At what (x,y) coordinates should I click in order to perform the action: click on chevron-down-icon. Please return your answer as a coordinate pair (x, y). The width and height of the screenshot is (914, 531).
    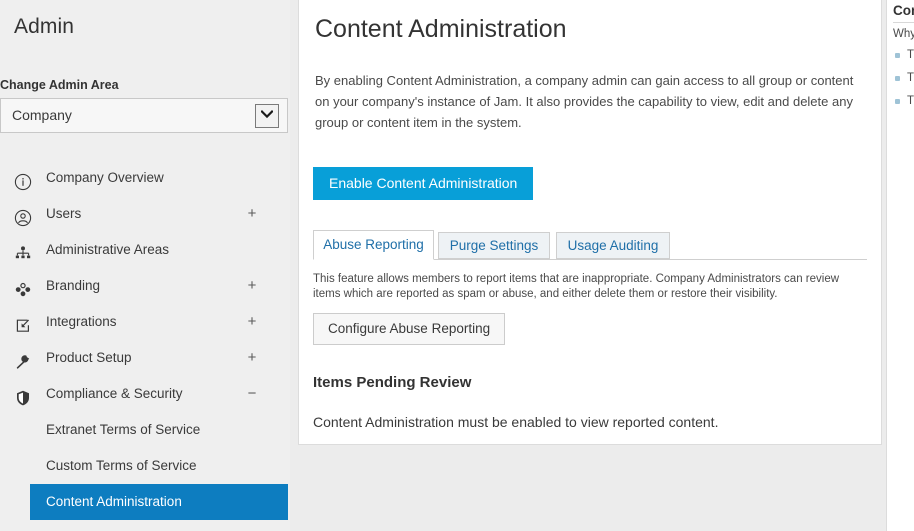
    Looking at the image, I should click on (267, 116).